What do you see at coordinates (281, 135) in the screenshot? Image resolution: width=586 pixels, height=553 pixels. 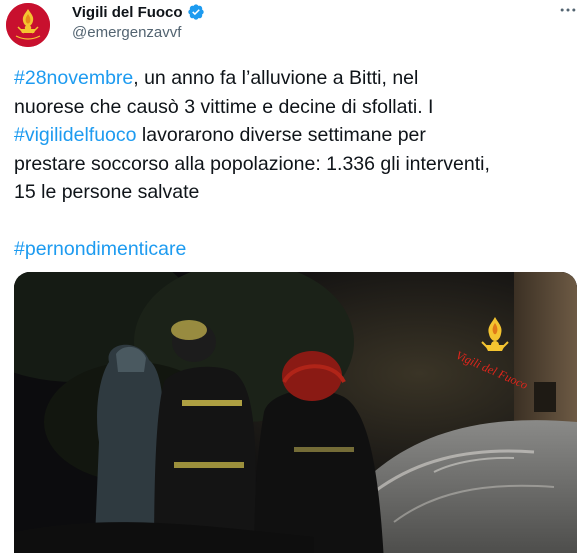 I see `tweet-line-3-text: lavorarono diverse settimane per` at bounding box center [281, 135].